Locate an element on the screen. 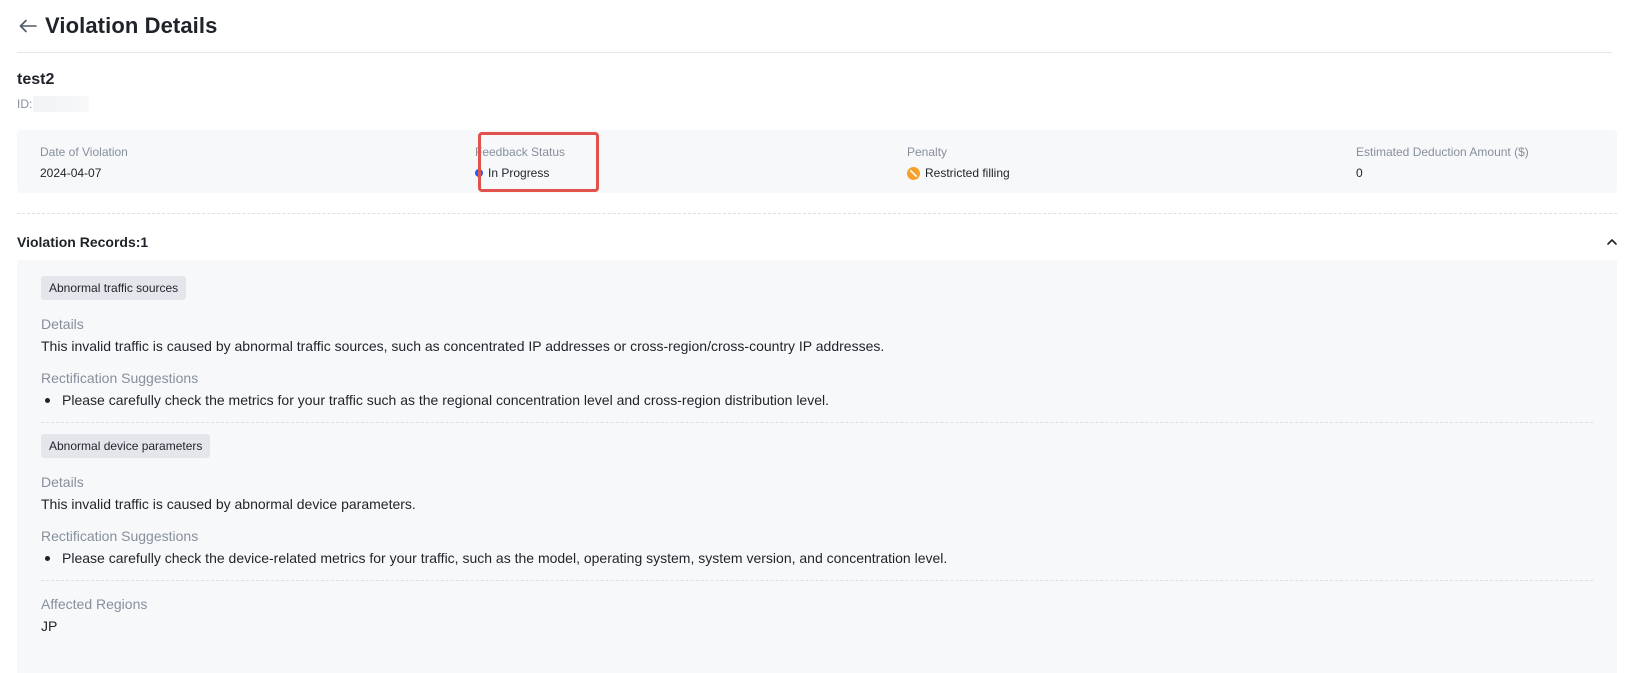  deduction-label: Estimated Deduction Amount ($) is located at coordinates (1442, 152).